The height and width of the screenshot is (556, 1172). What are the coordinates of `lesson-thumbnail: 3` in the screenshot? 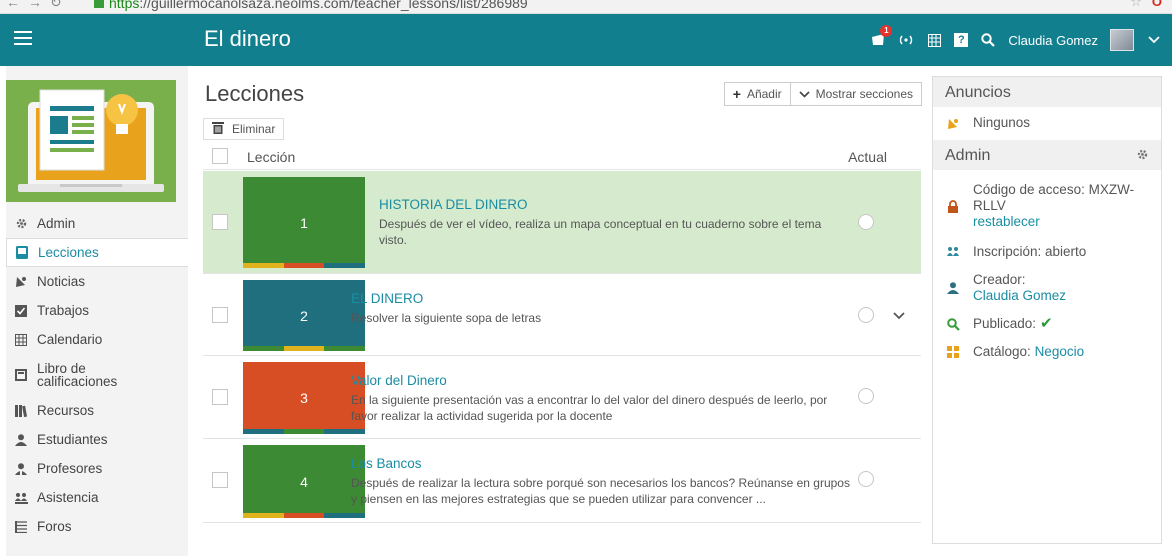 It's located at (304, 398).